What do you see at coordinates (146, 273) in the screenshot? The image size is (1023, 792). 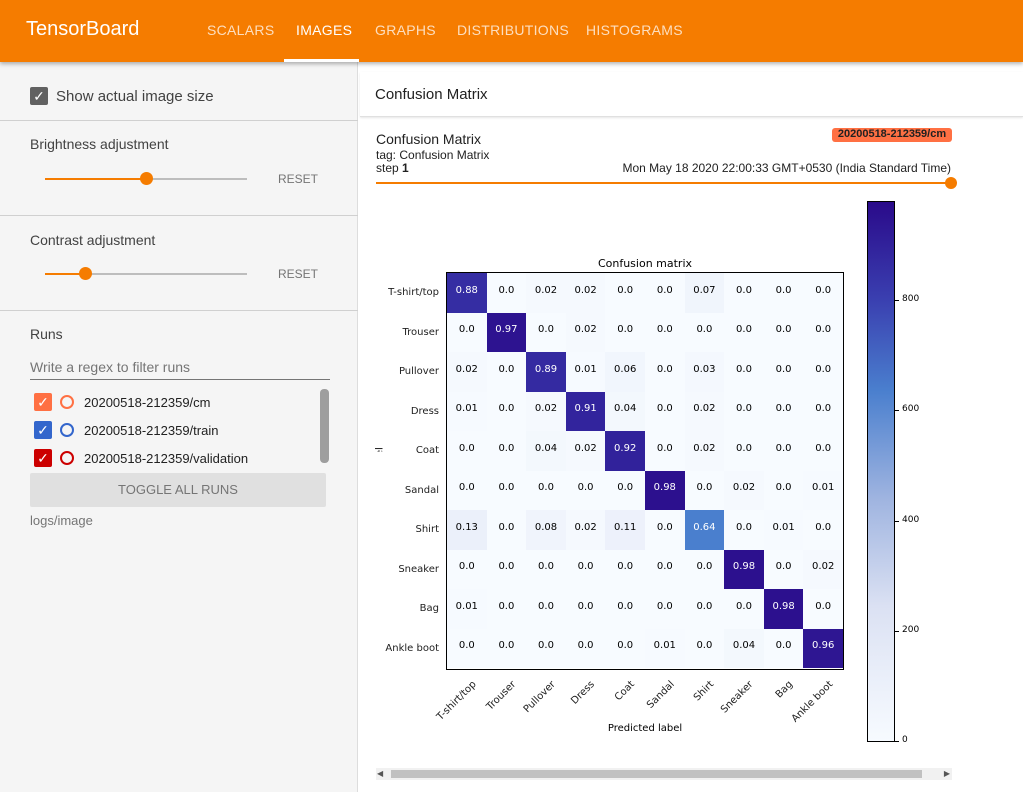 I see `contrast-slider` at bounding box center [146, 273].